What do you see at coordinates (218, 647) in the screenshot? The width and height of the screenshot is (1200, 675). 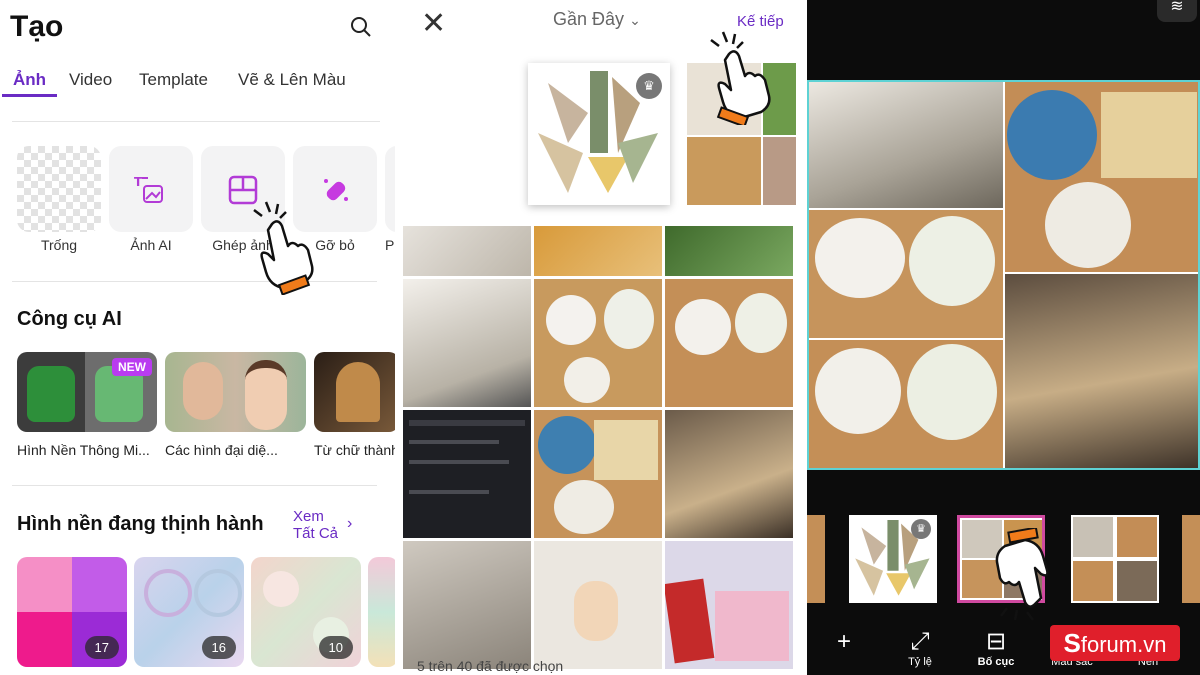 I see `item-count: 16` at bounding box center [218, 647].